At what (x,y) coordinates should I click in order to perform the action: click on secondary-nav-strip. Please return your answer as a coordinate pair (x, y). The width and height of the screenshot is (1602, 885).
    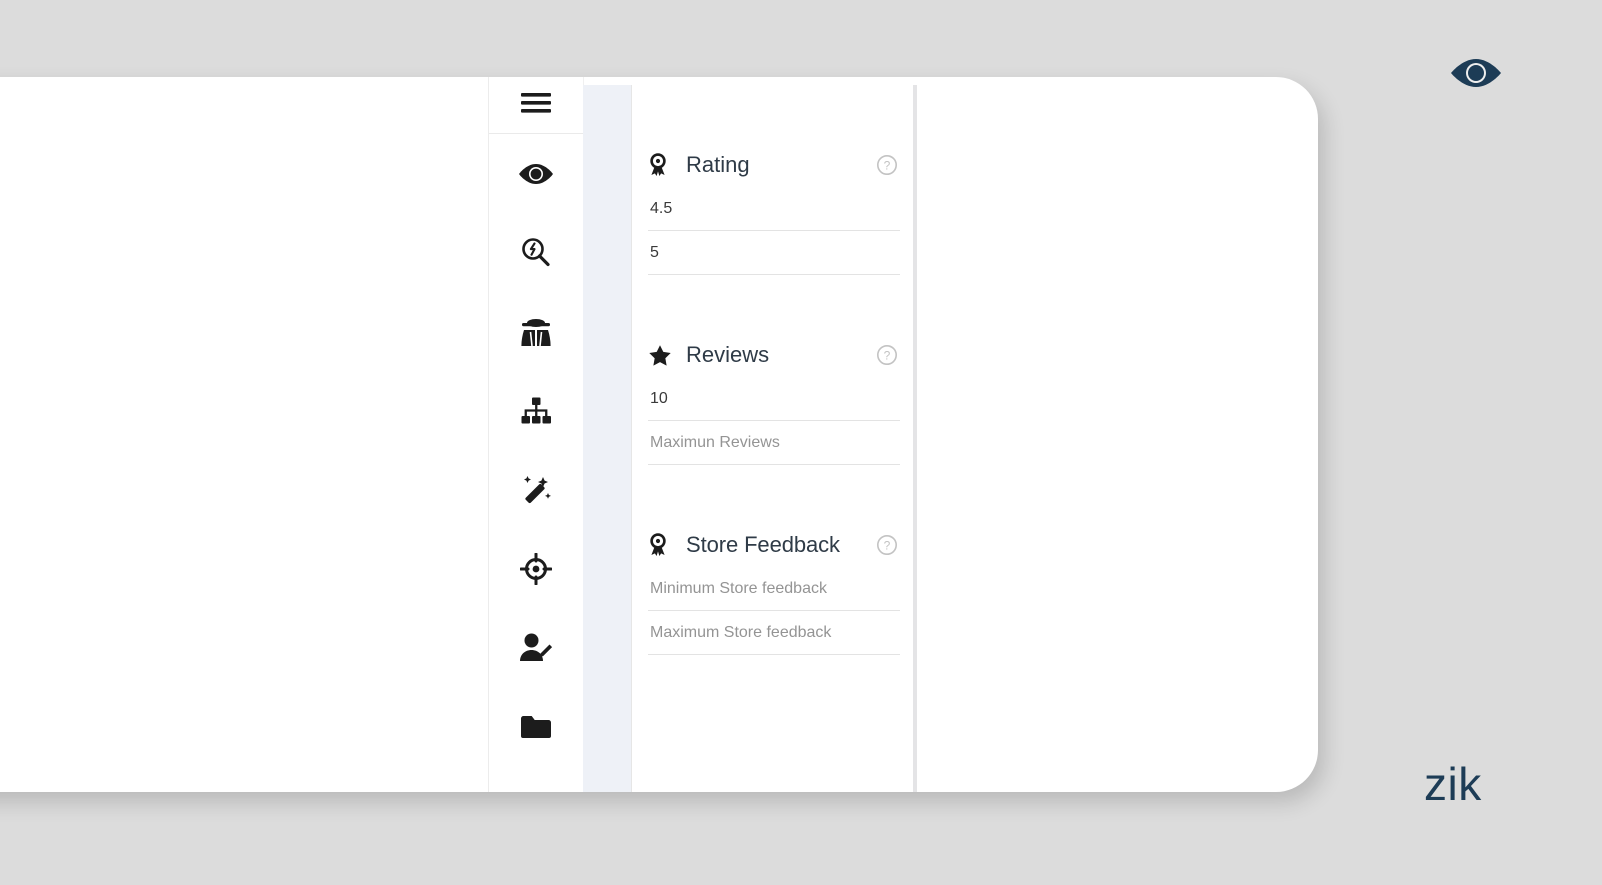
    Looking at the image, I should click on (607, 438).